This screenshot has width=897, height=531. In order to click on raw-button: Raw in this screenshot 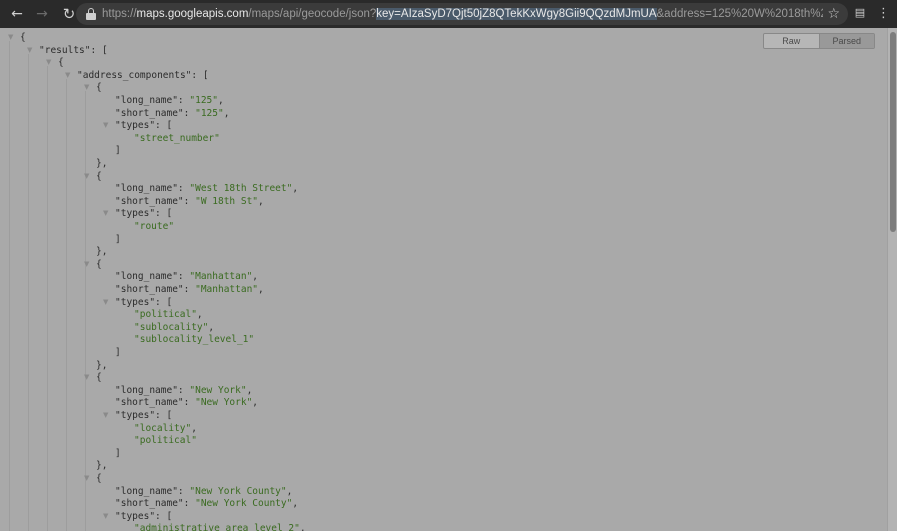, I will do `click(792, 41)`.